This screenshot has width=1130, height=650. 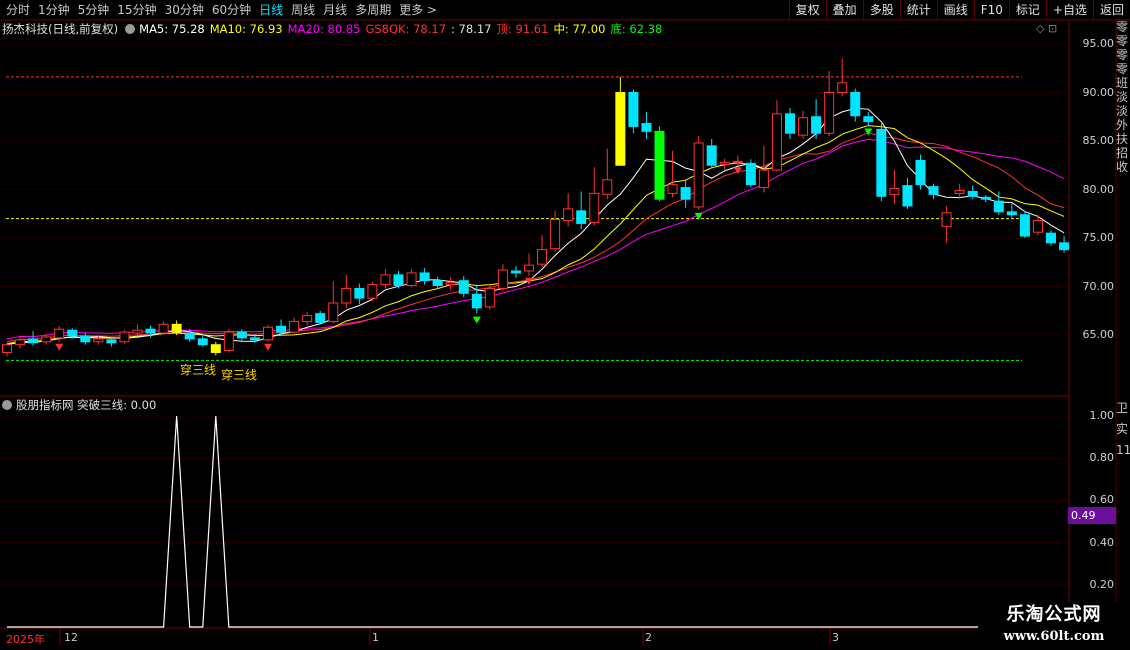 I want to click on date-month-1: 1, so click(x=375, y=637).